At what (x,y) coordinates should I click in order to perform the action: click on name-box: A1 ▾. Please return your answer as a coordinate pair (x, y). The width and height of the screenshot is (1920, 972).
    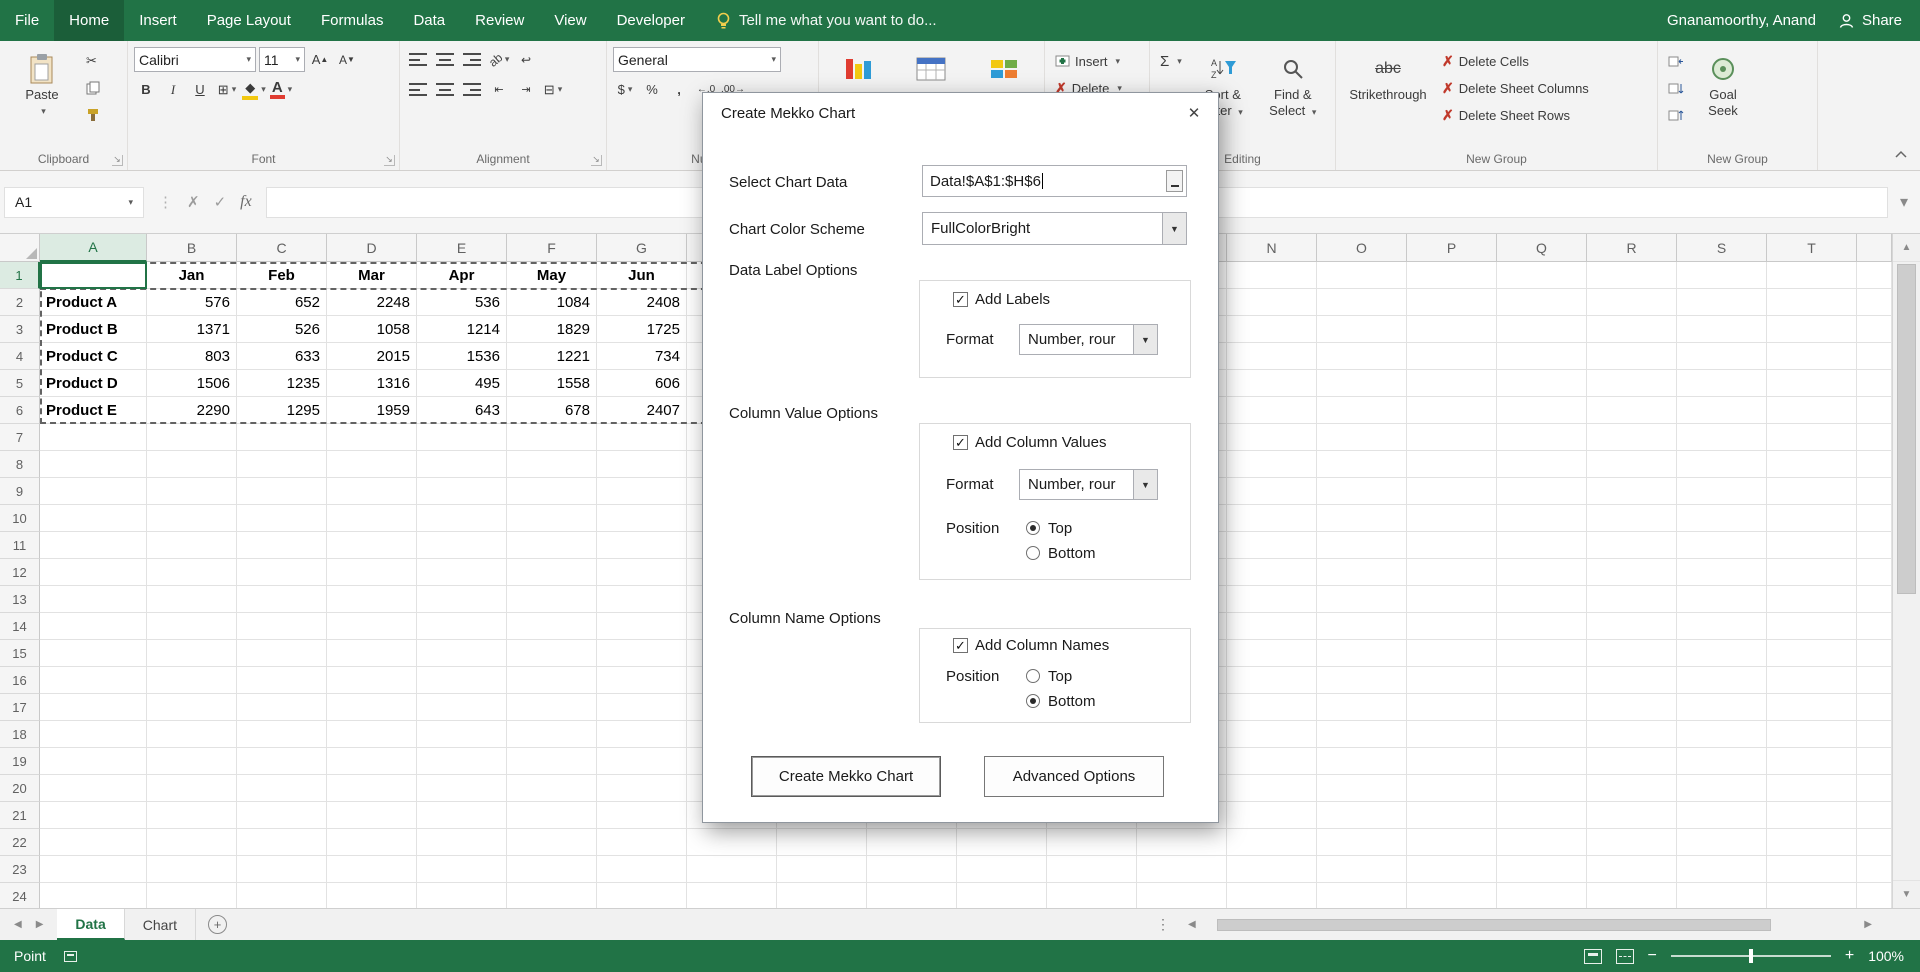
    Looking at the image, I should click on (74, 202).